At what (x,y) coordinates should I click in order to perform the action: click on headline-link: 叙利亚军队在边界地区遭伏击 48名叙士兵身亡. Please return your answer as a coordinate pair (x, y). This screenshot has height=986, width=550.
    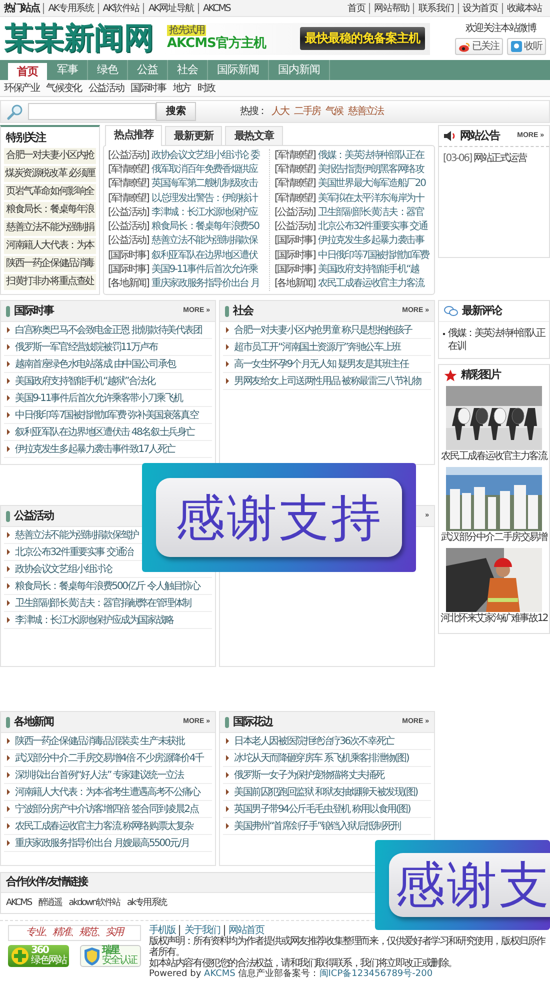
    Looking at the image, I should click on (105, 432).